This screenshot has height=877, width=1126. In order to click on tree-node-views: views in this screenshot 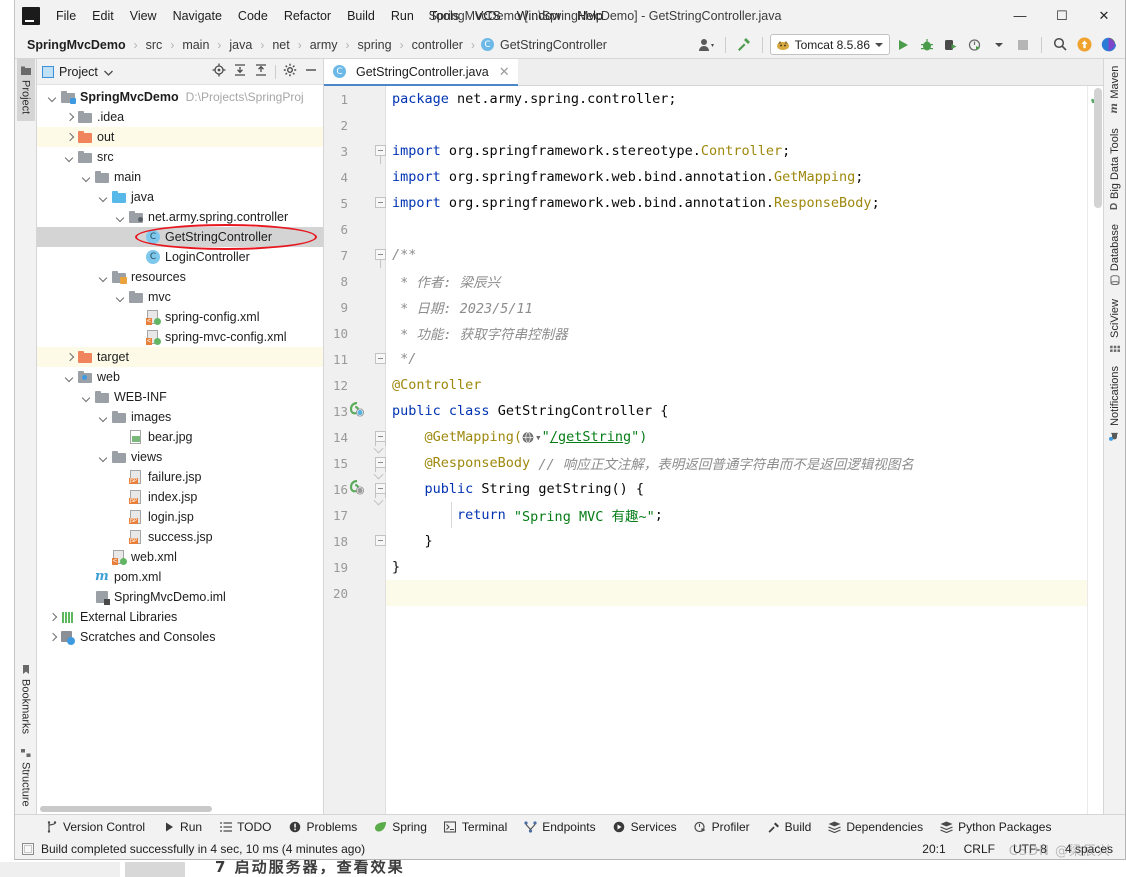, I will do `click(180, 457)`.